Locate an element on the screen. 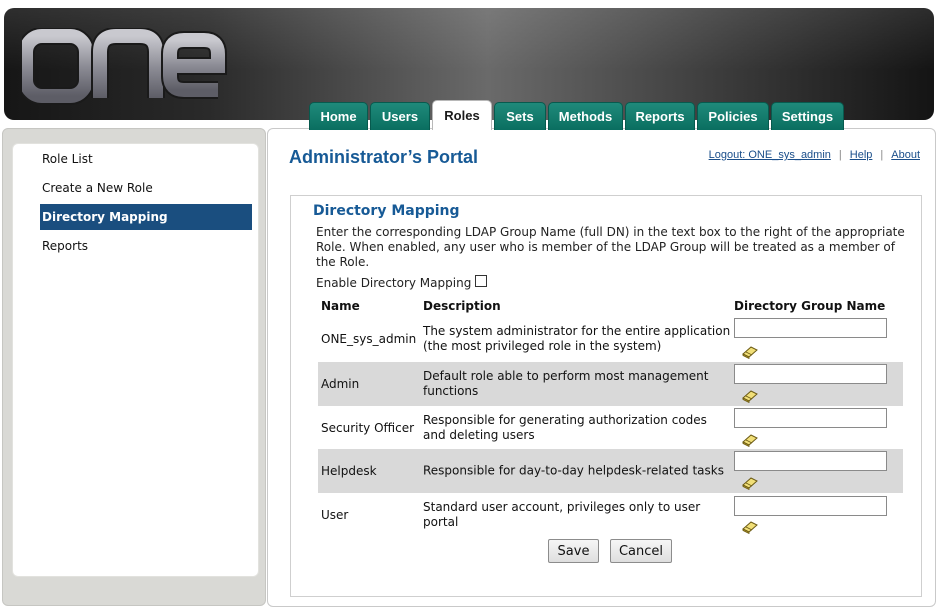 Image resolution: width=937 pixels, height=609 pixels. table-header: Name Description Directory Group Name is located at coordinates (610, 306).